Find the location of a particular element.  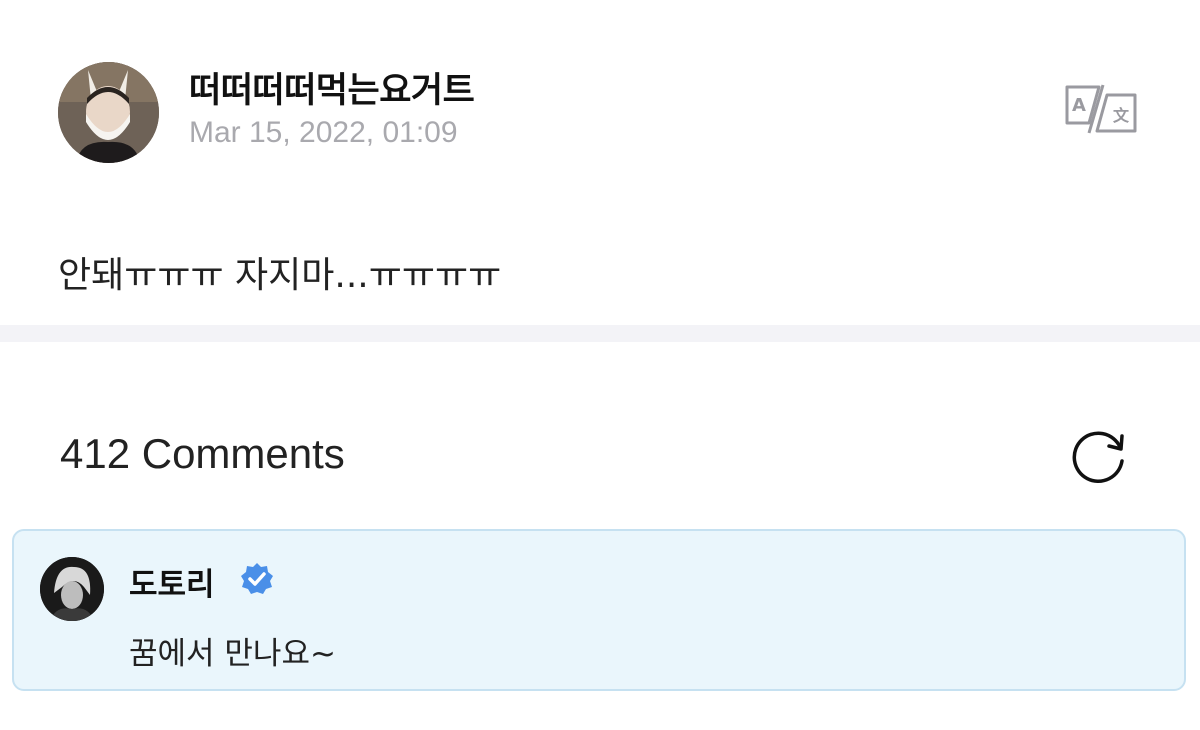

section-divider is located at coordinates (600, 333).